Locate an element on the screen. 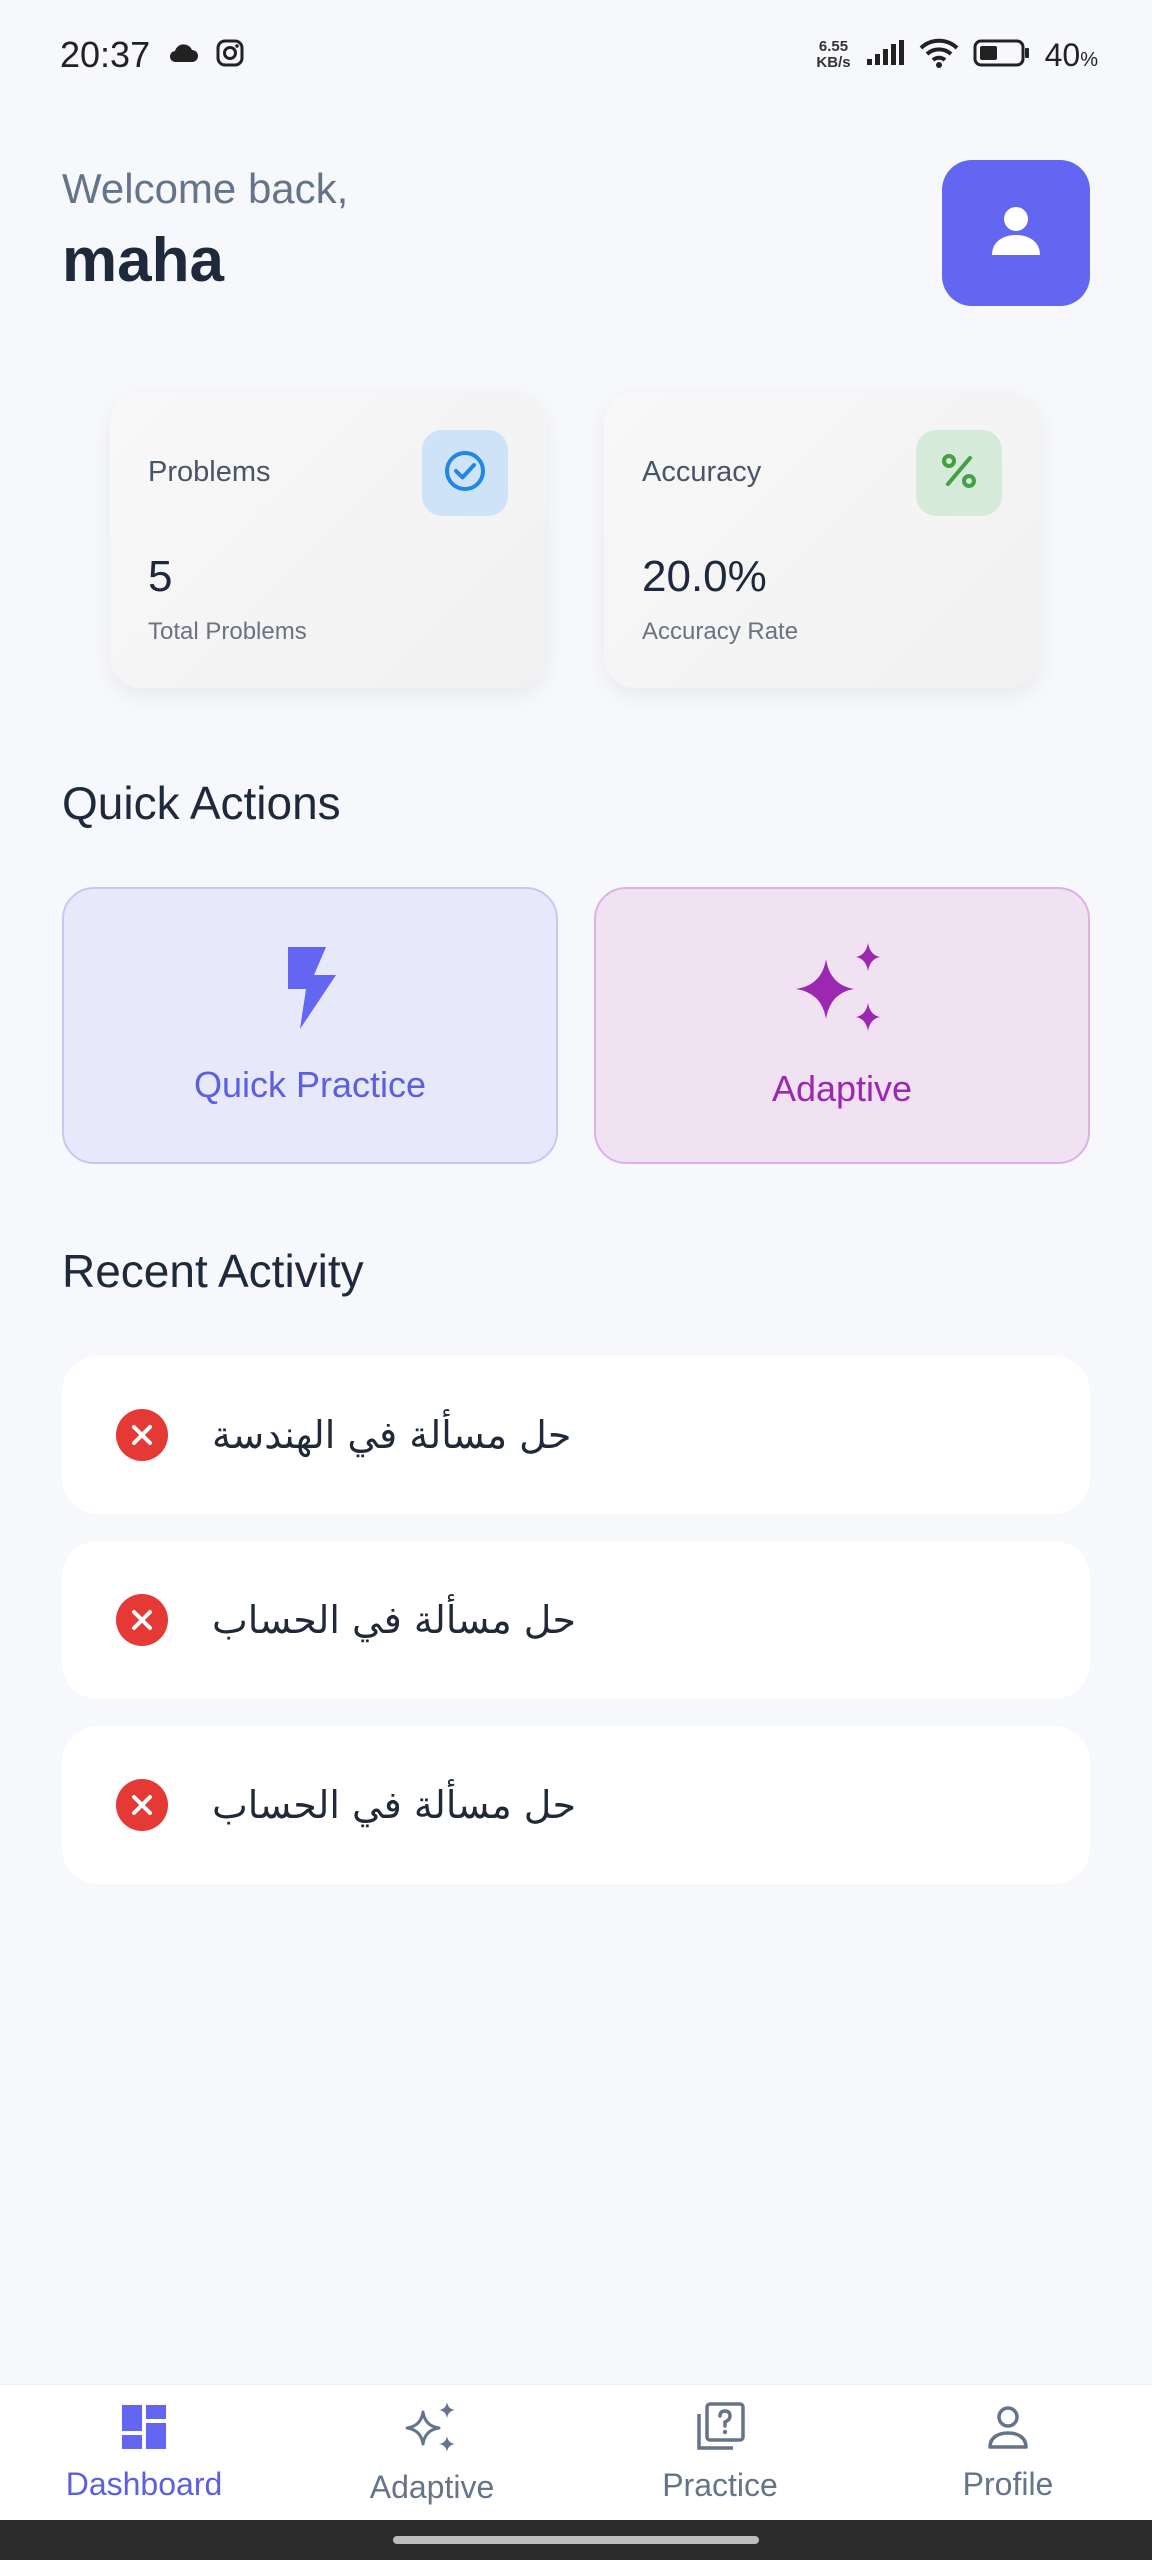  stat-card-accuracy: Accuracy 20.0% Accuracy Rate is located at coordinates (822, 540).